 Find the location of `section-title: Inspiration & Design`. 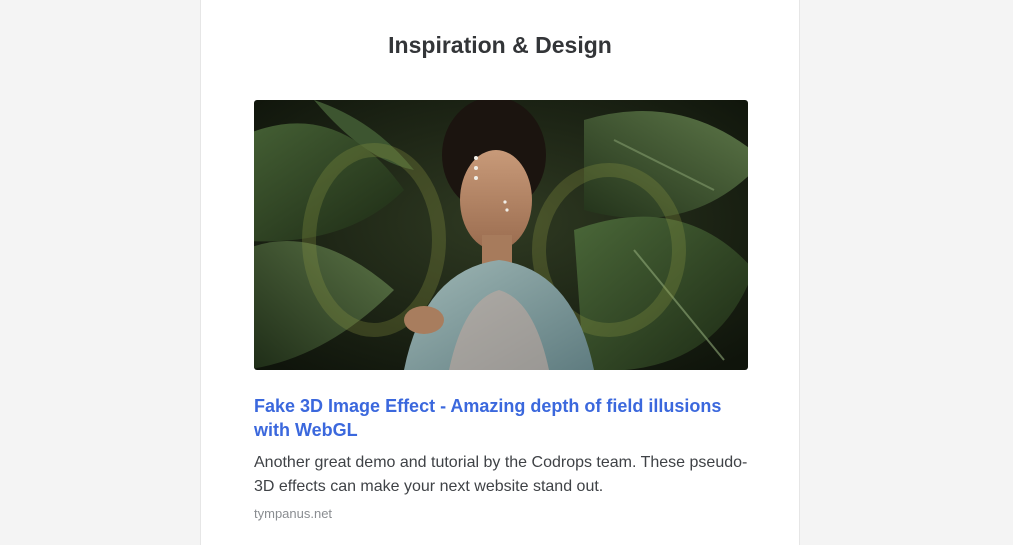

section-title: Inspiration & Design is located at coordinates (500, 45).